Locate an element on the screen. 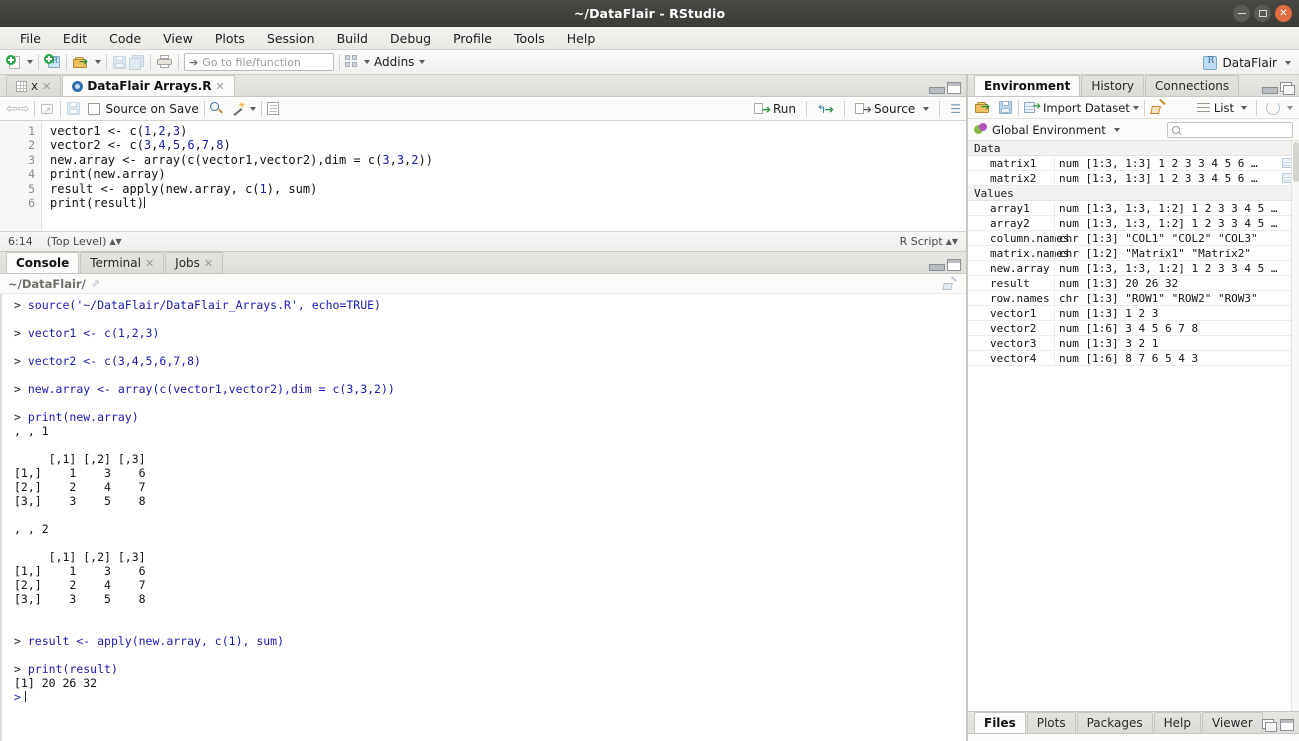  compile-report-icon is located at coordinates (272, 108).